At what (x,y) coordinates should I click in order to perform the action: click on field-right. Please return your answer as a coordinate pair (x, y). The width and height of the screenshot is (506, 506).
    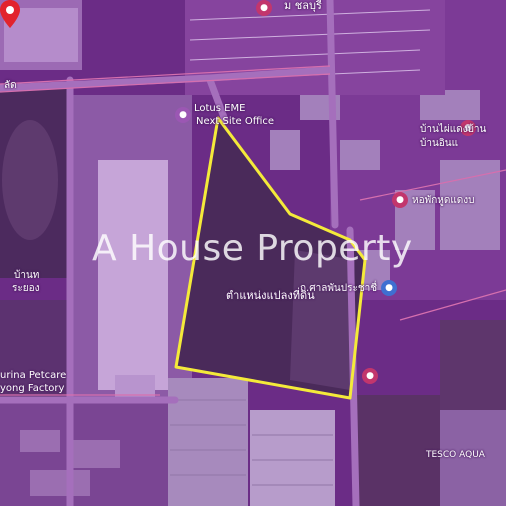
    Looking at the image, I should click on (473, 365).